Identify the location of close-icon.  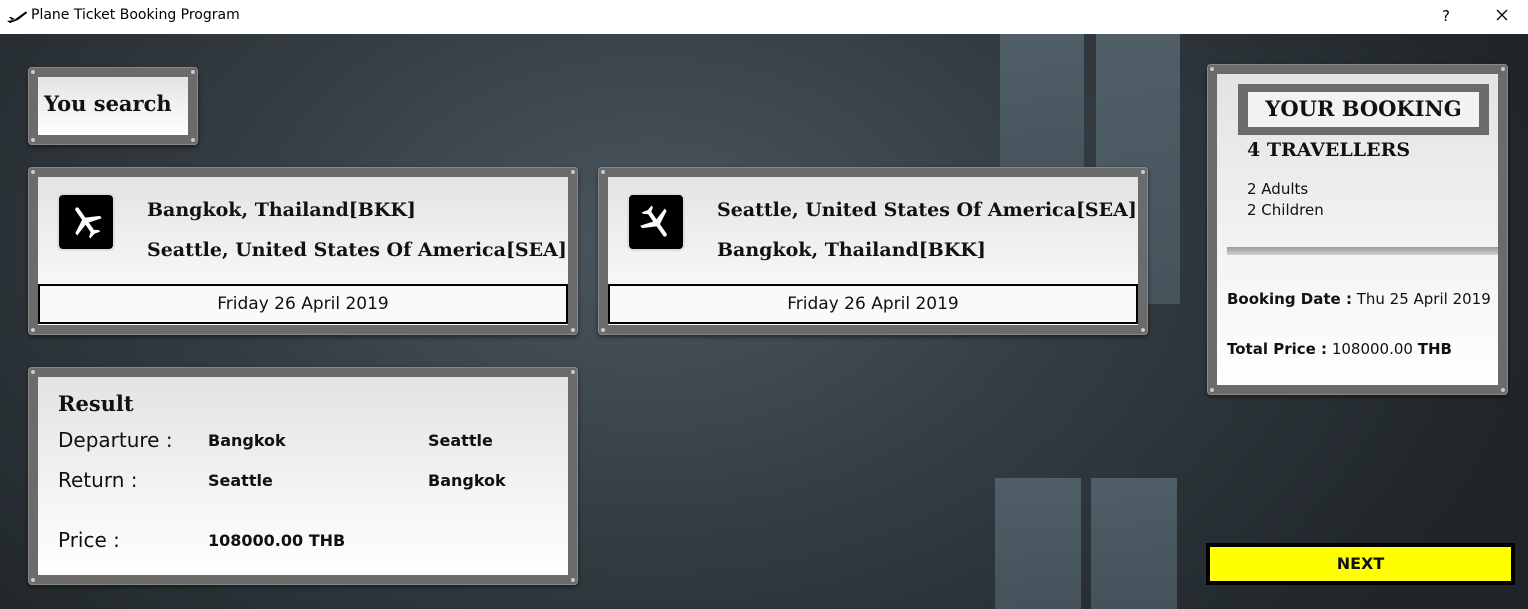
(1502, 15).